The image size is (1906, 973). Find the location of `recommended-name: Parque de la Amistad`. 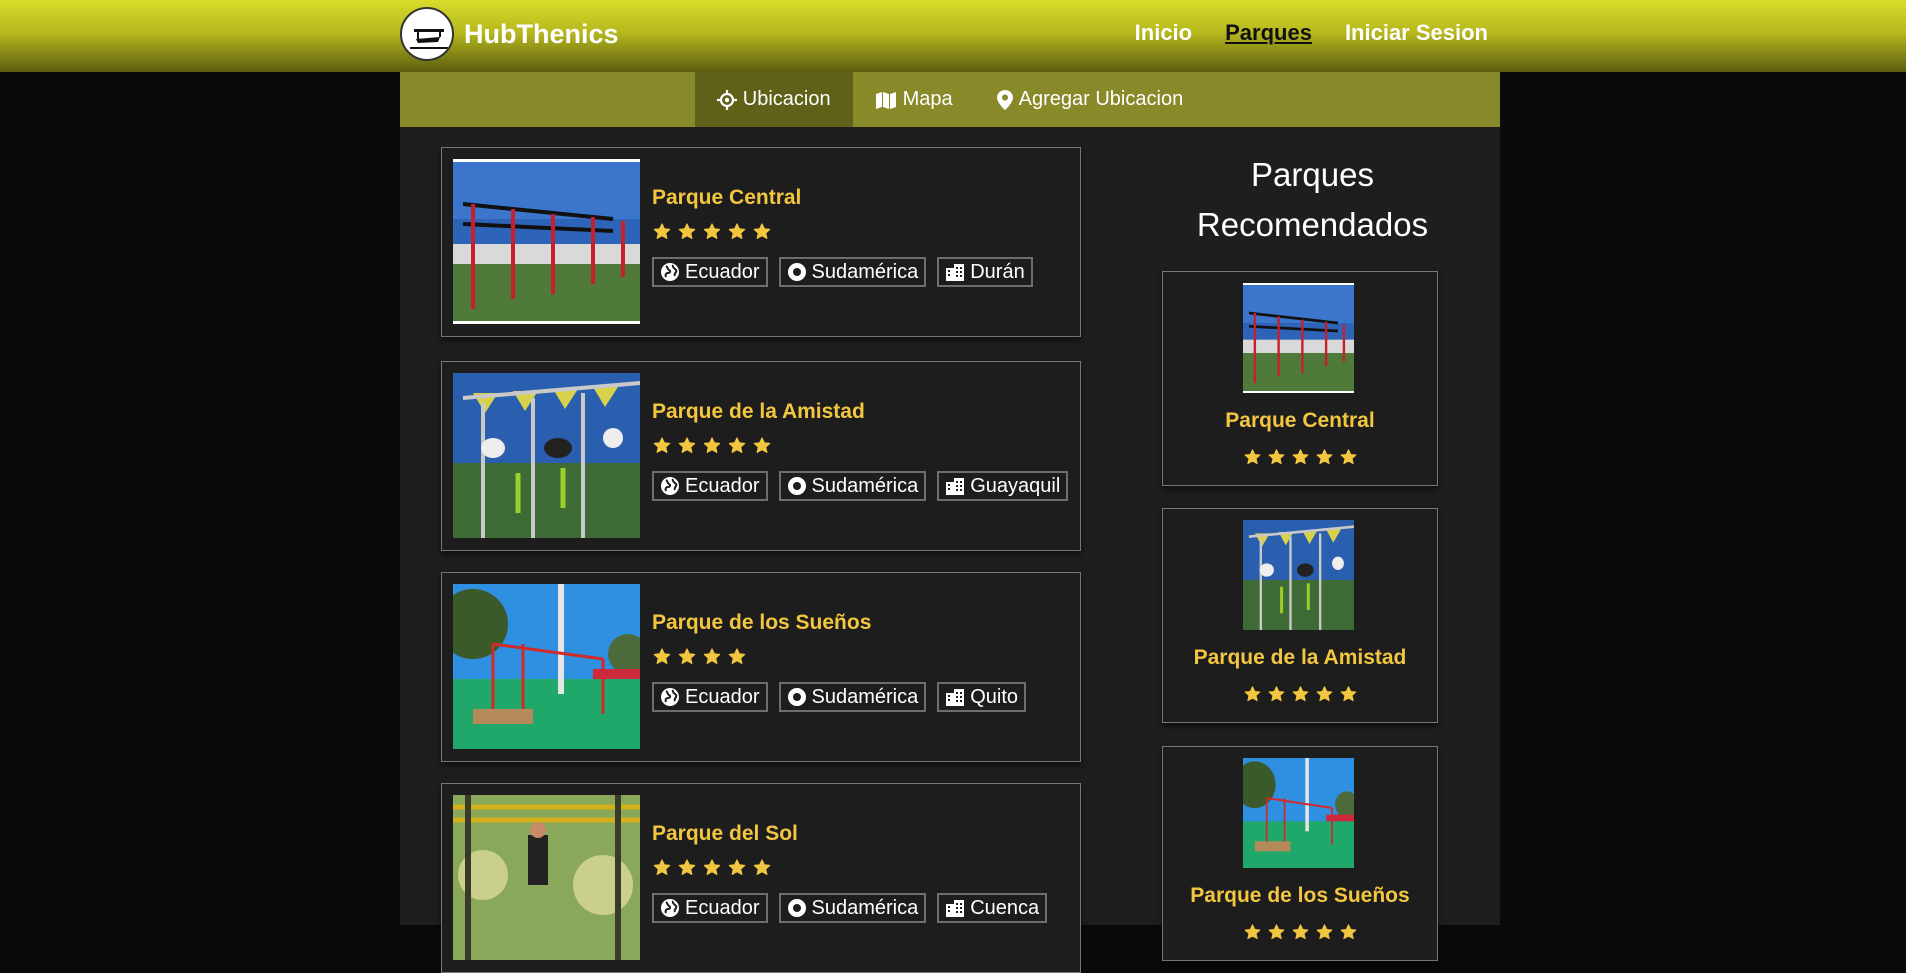

recommended-name: Parque de la Amistad is located at coordinates (1300, 658).